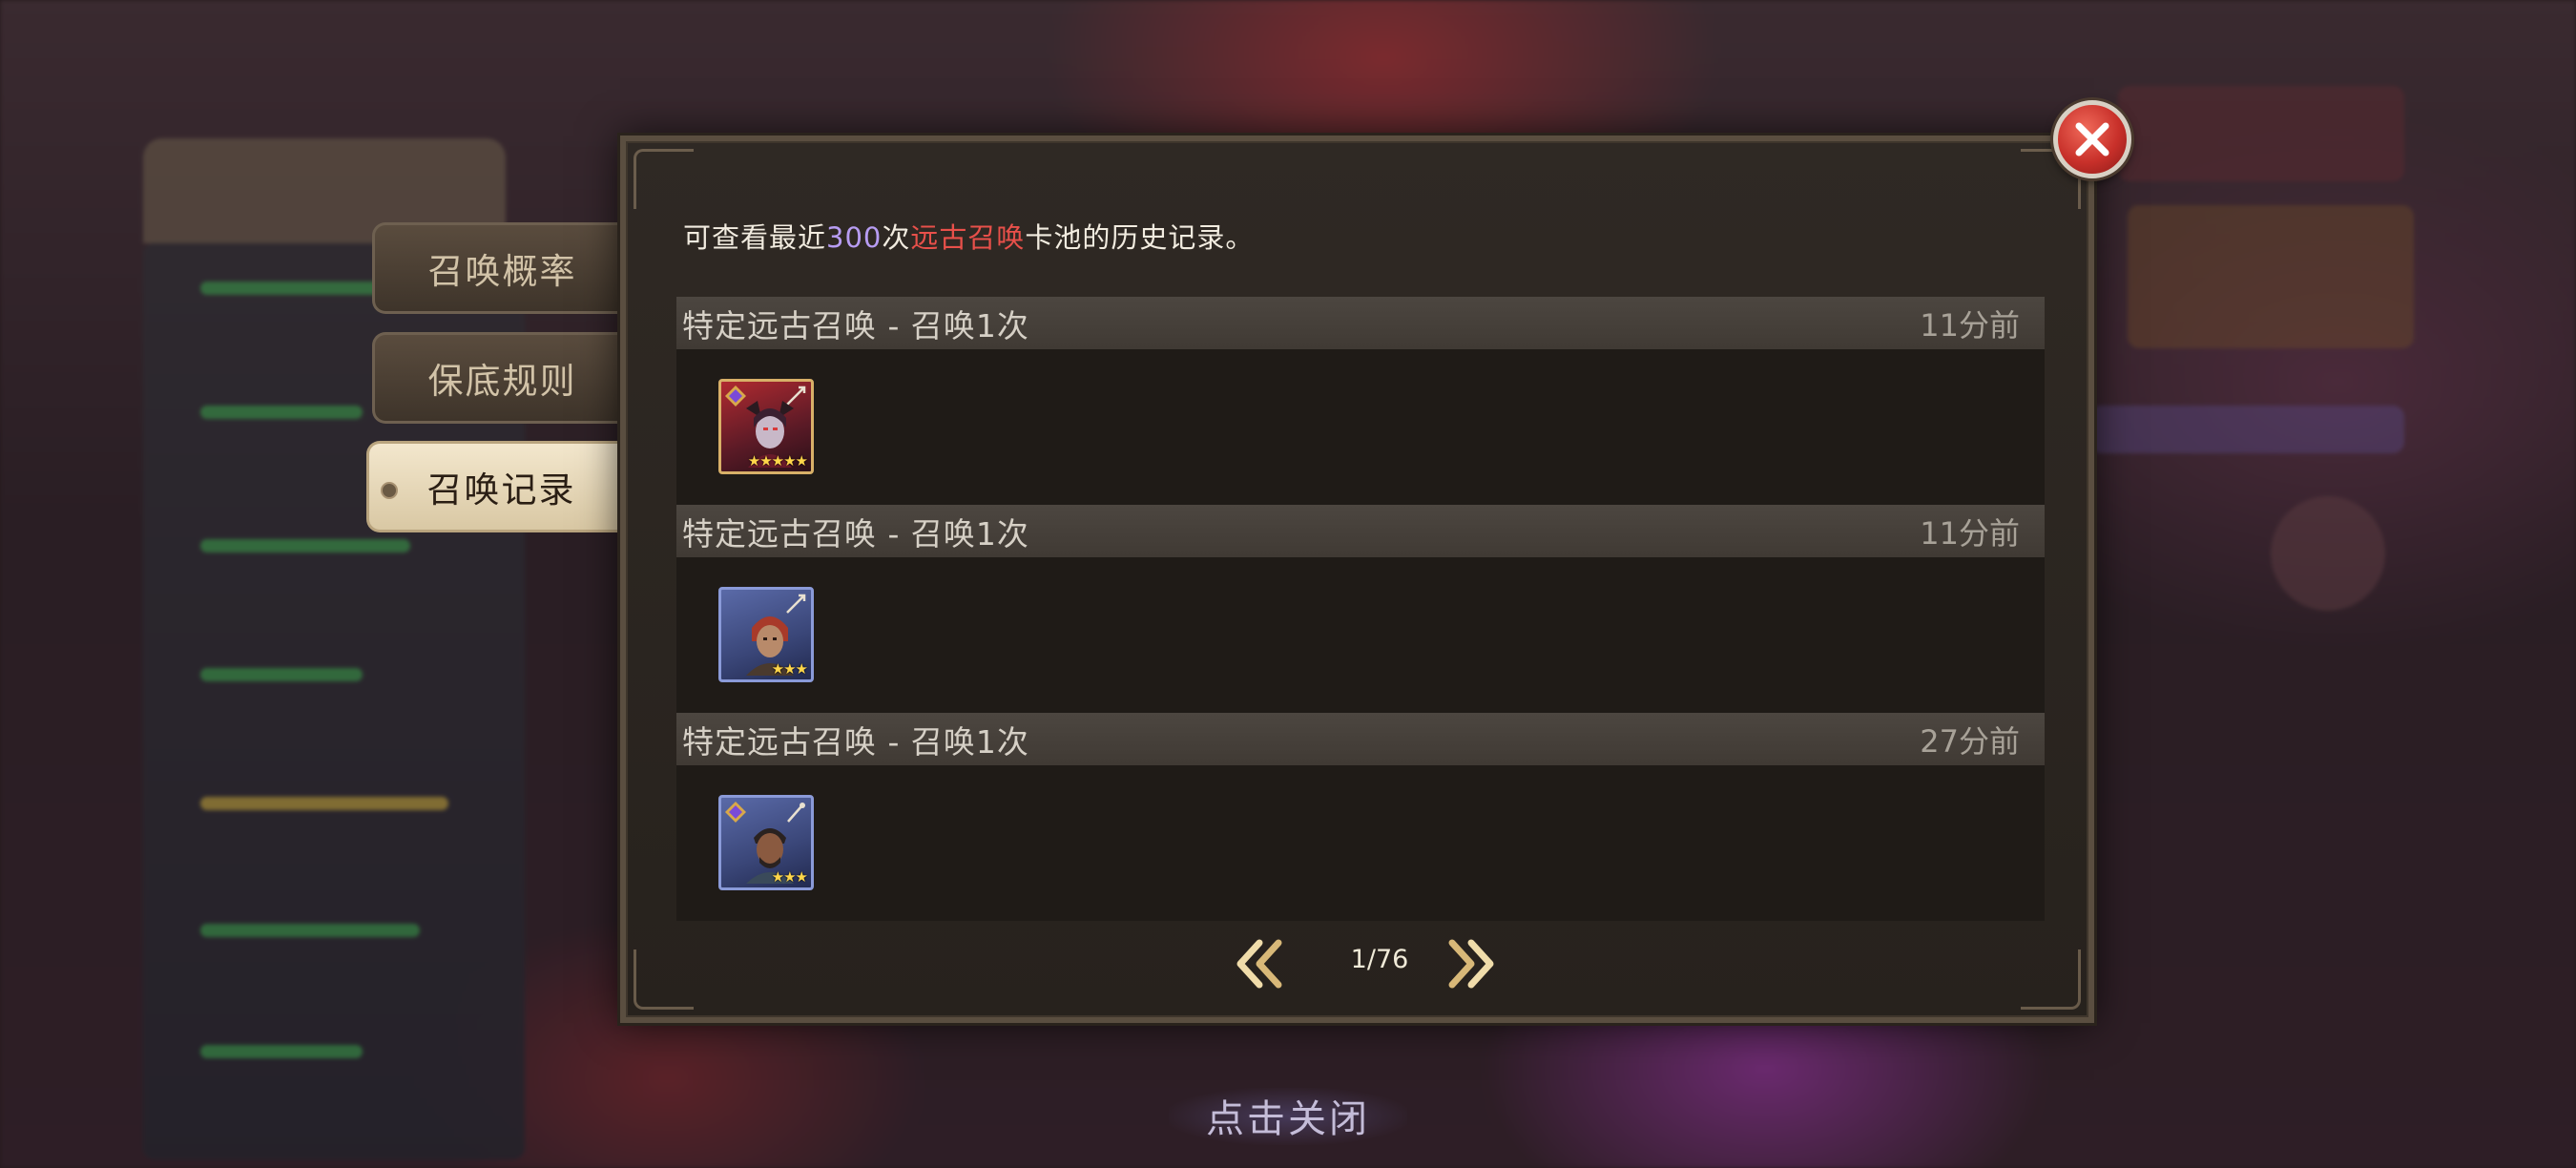  I want to click on history-info-text: 可查看最近300次远古召唤卡池的历史记录。, so click(968, 236).